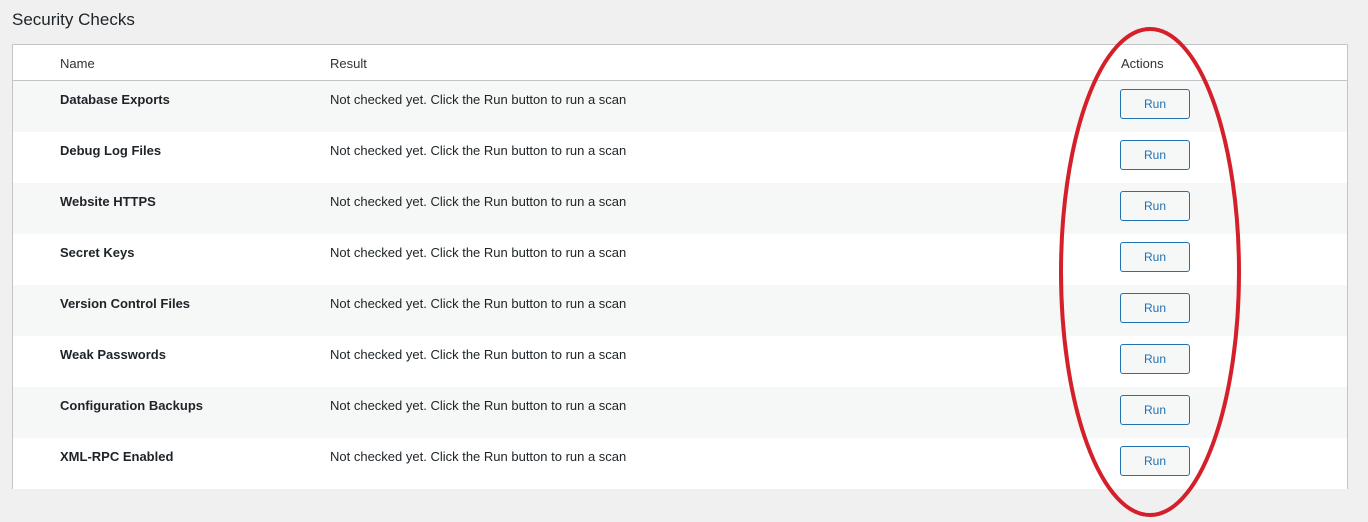  What do you see at coordinates (73, 19) in the screenshot?
I see `section-title: Security Checks` at bounding box center [73, 19].